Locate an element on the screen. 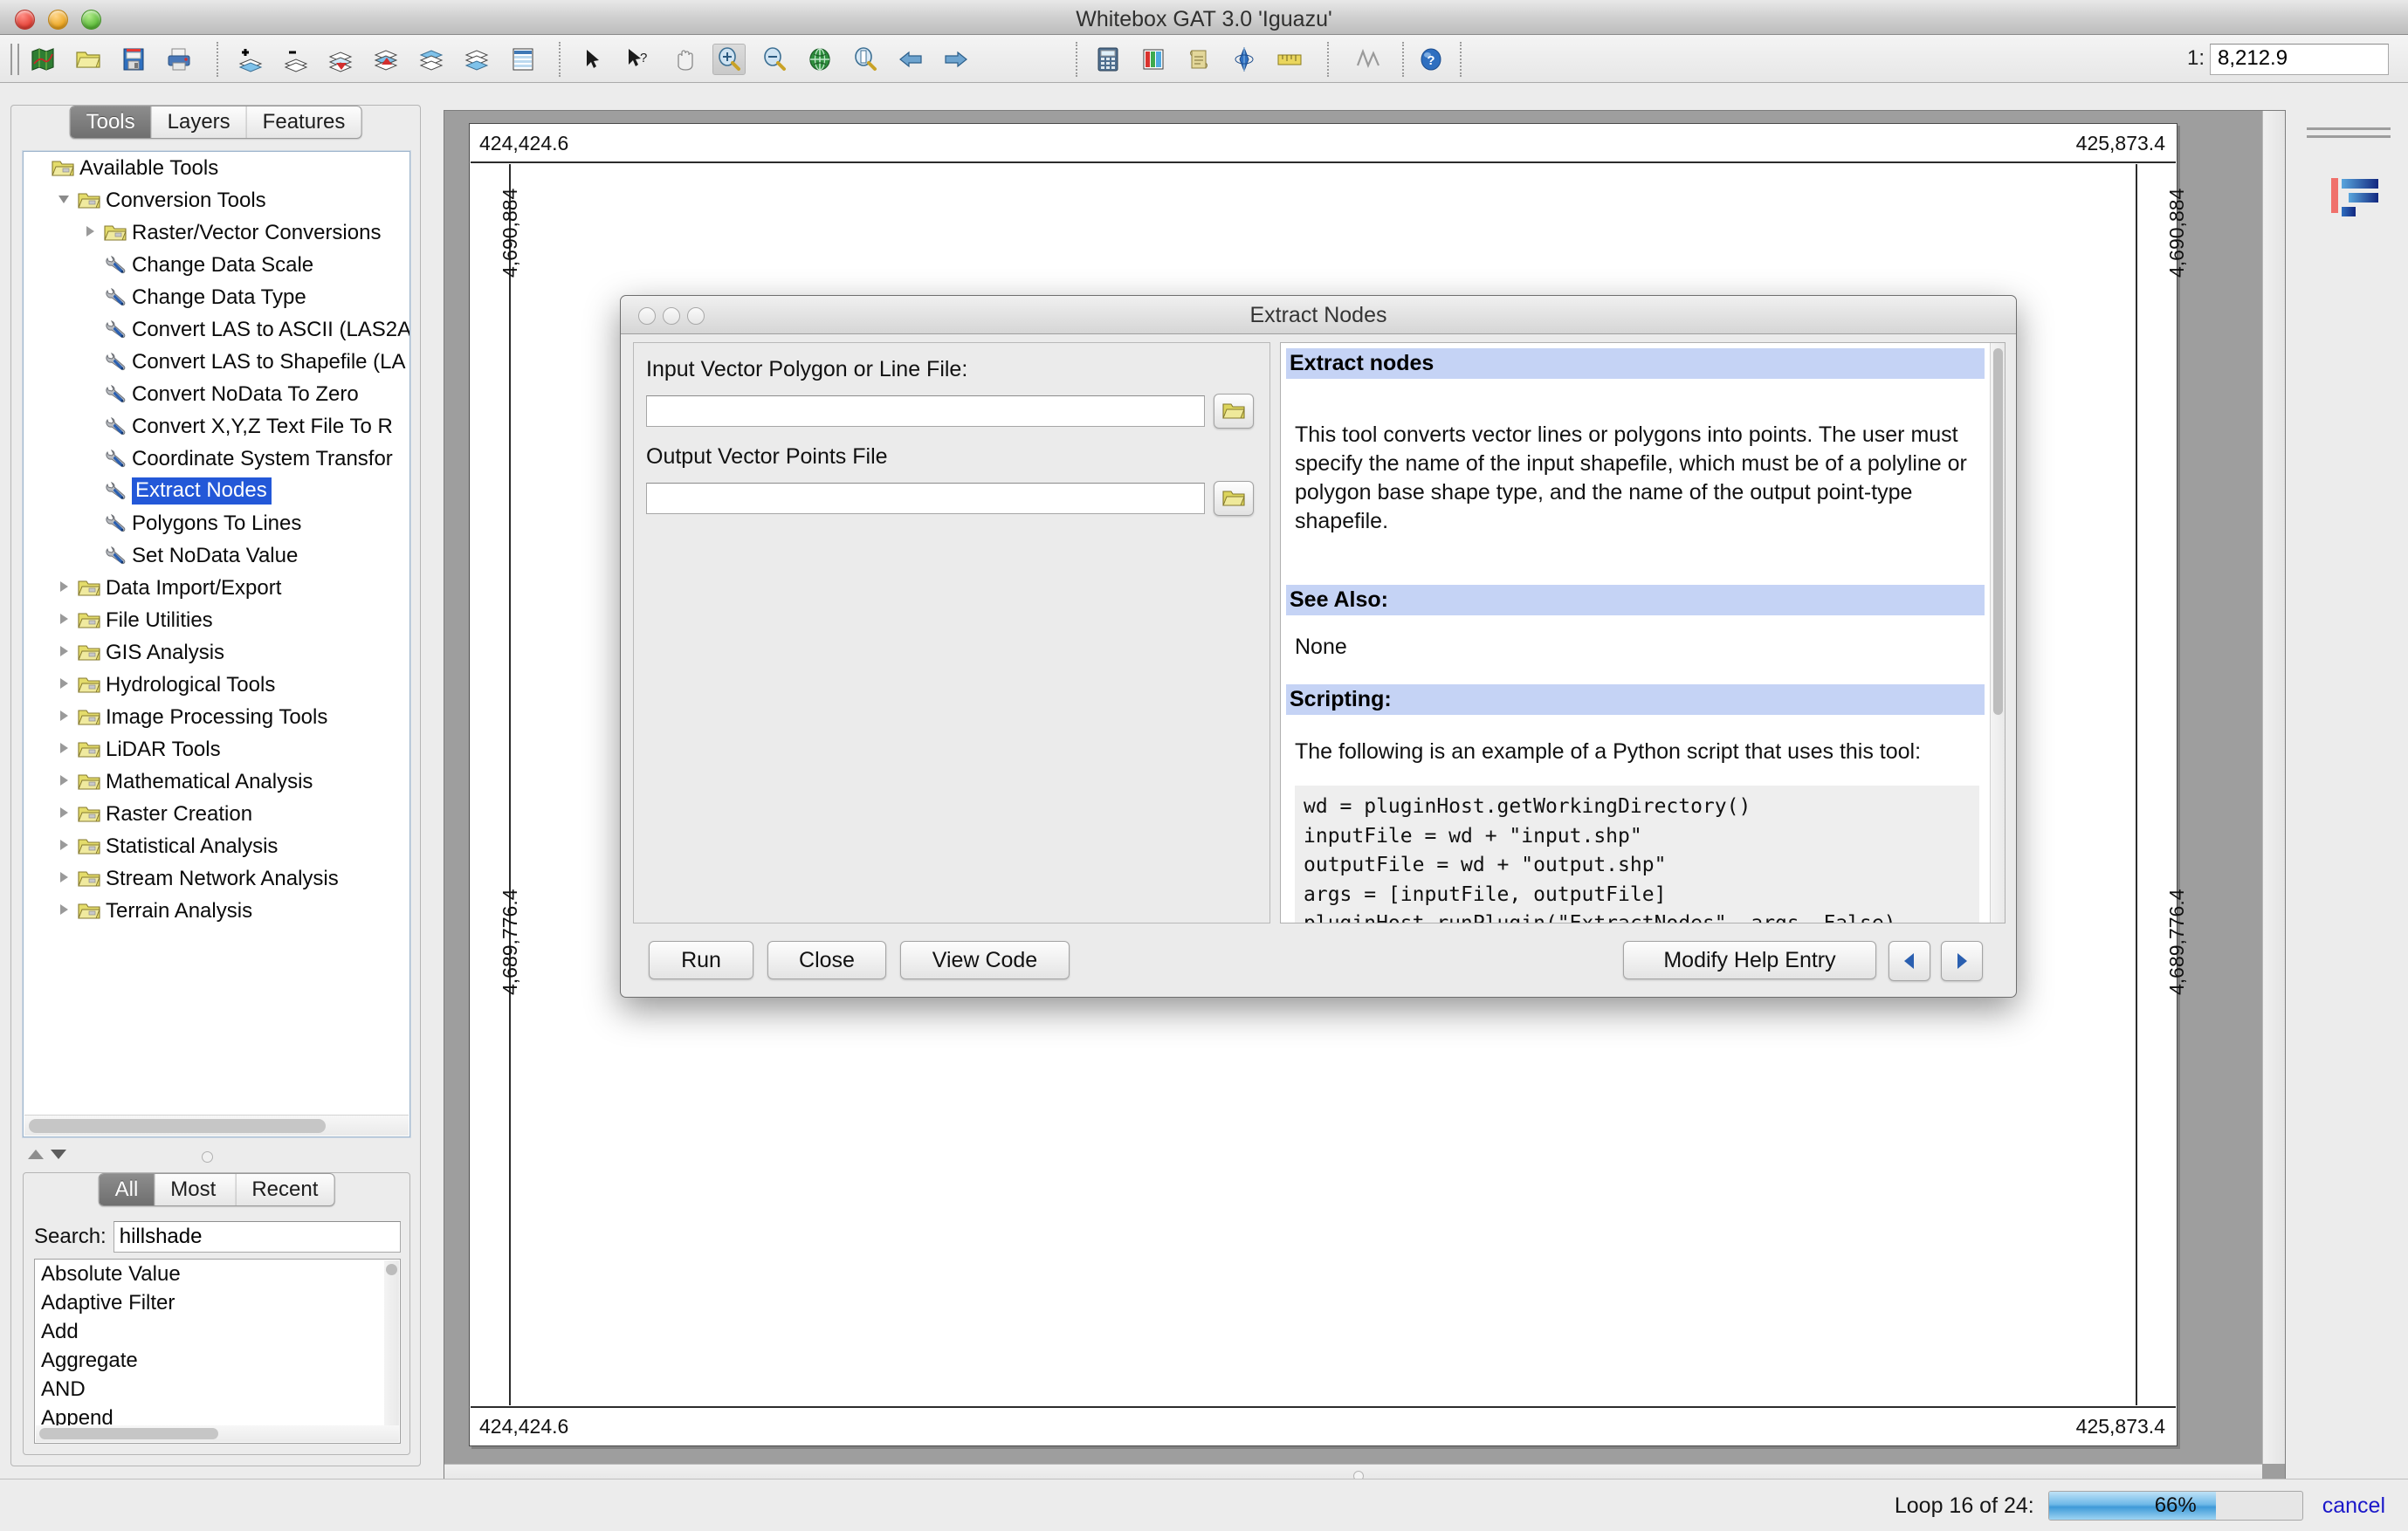 This screenshot has width=2408, height=1531. tree-item-convert-las-to-ascii-las2a: Convert LAS to ASCII (LAS2A is located at coordinates (216, 329).